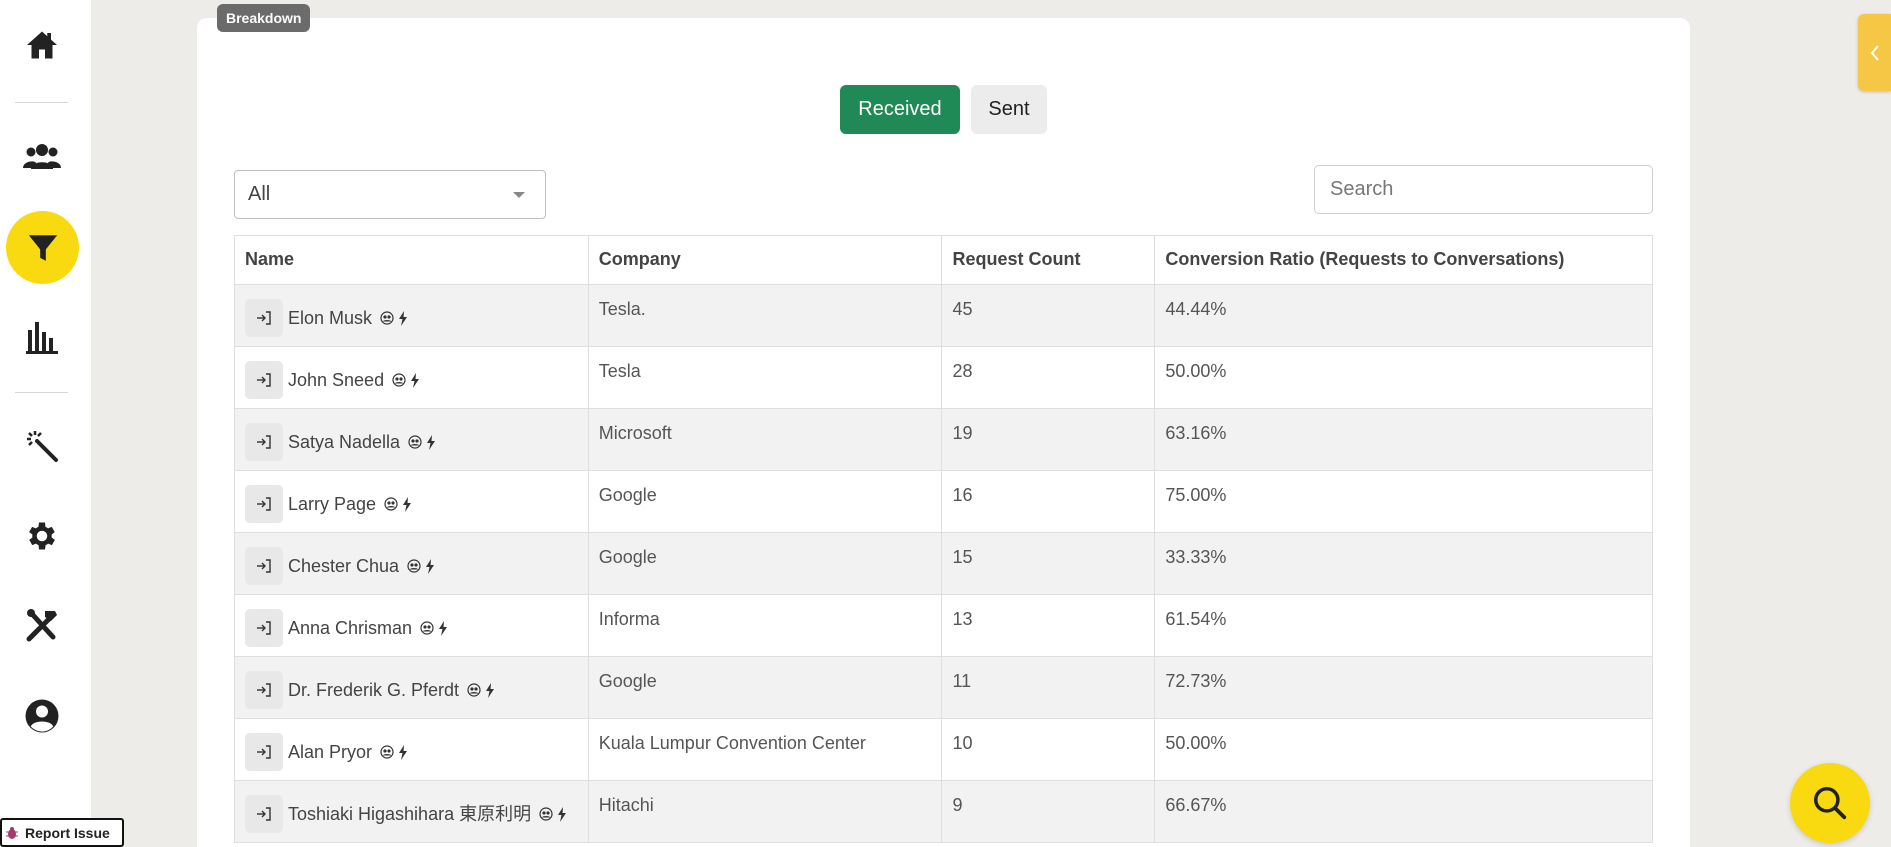 The height and width of the screenshot is (847, 1891). What do you see at coordinates (1403, 687) in the screenshot?
I see `conversion-ratio-cell: 72.73%` at bounding box center [1403, 687].